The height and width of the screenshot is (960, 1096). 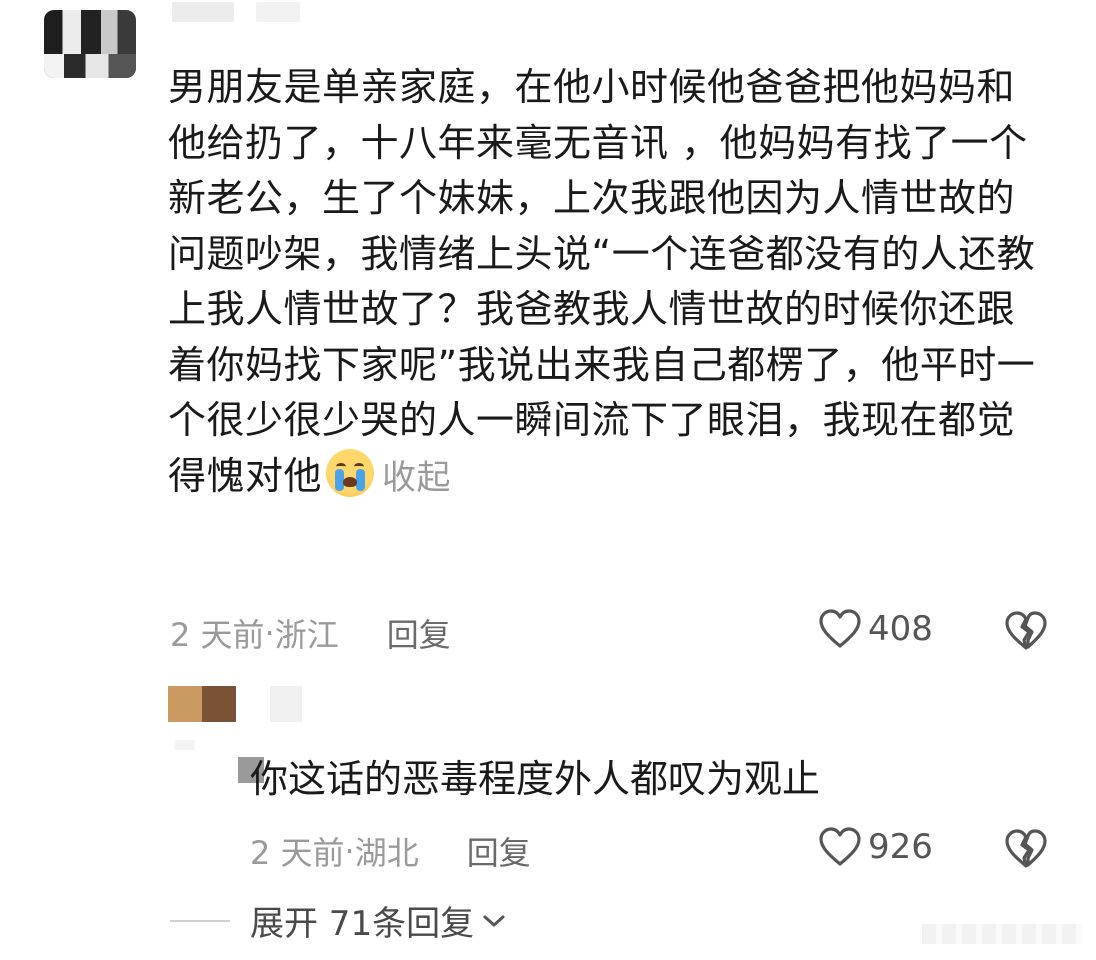 What do you see at coordinates (499, 851) in the screenshot?
I see `reply-reply-button: 回复` at bounding box center [499, 851].